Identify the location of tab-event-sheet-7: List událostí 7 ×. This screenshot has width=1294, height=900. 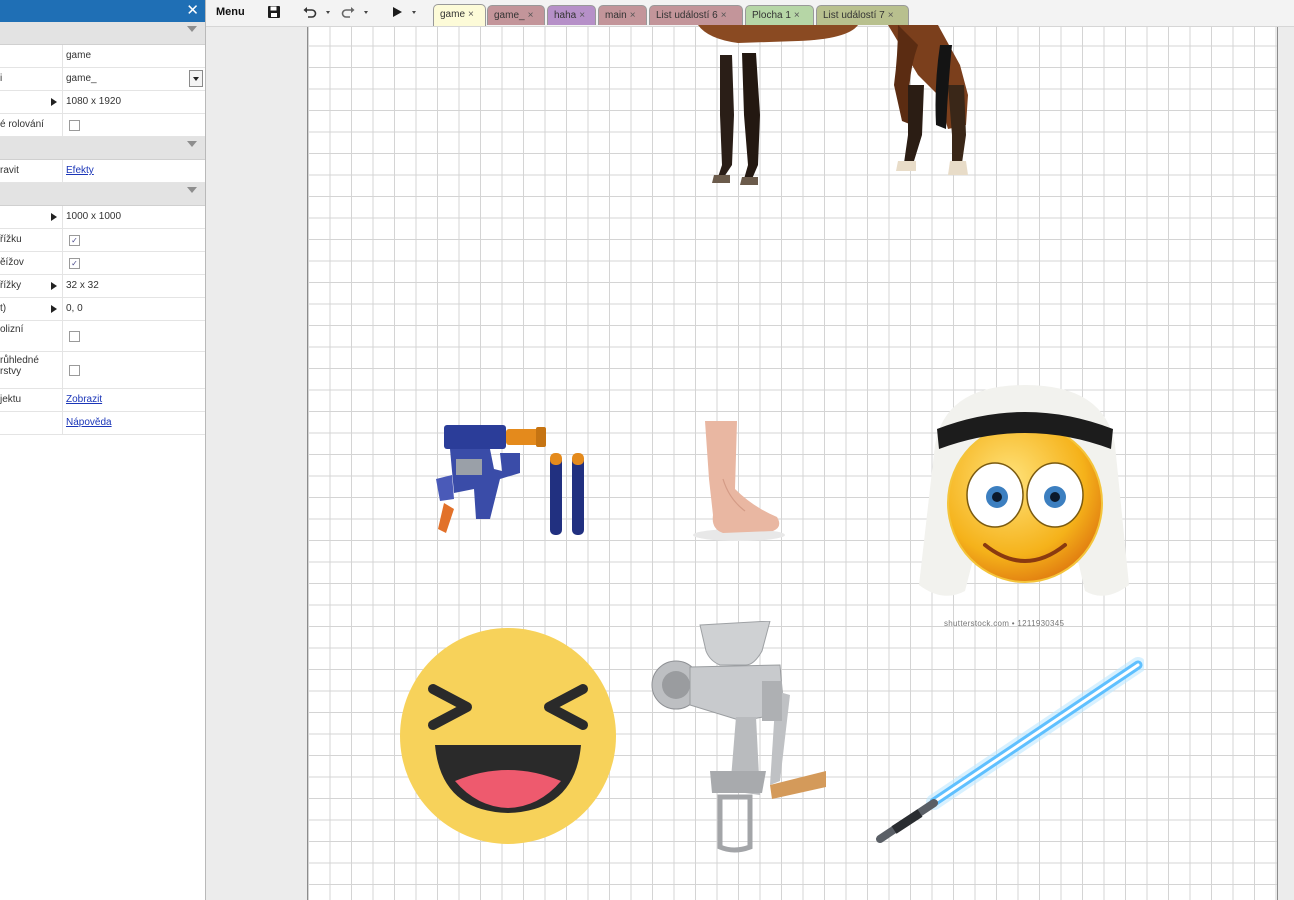
(862, 15).